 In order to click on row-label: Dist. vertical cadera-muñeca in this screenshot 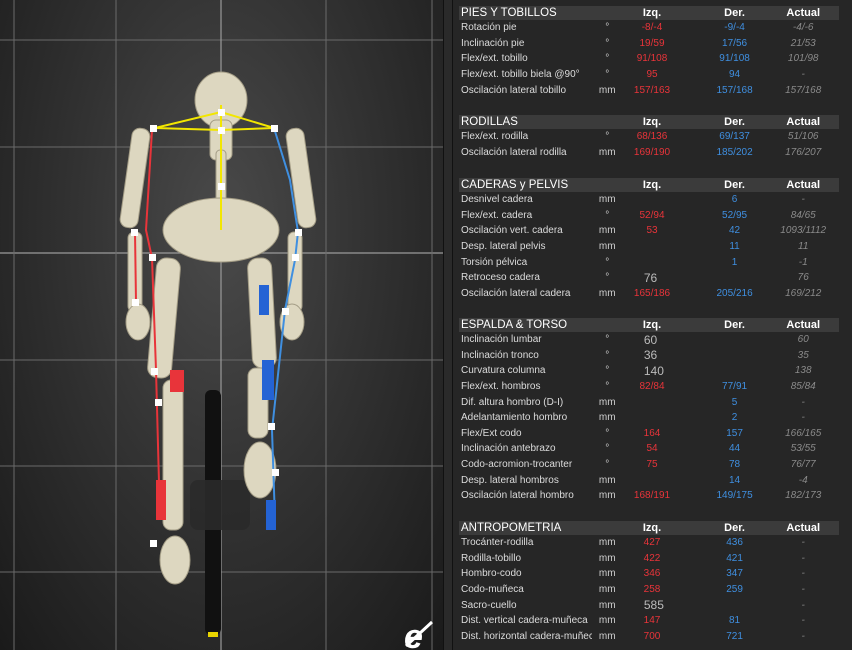, I will do `click(524, 621)`.